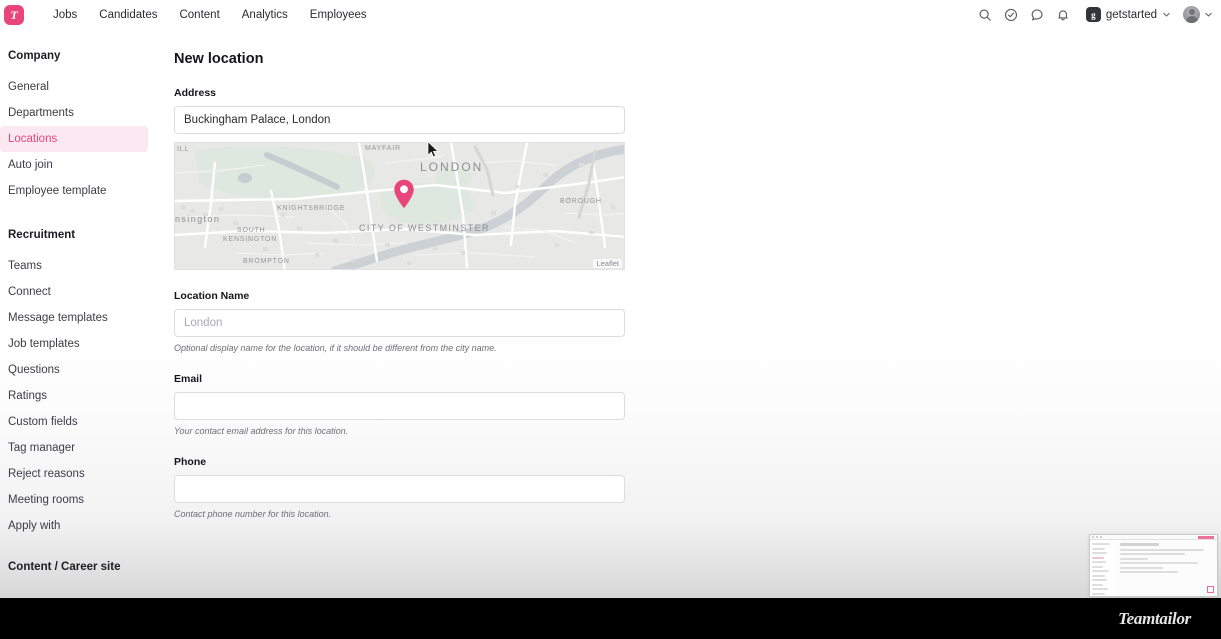 The width and height of the screenshot is (1221, 639). I want to click on nav-item-jobs: Jobs, so click(65, 15).